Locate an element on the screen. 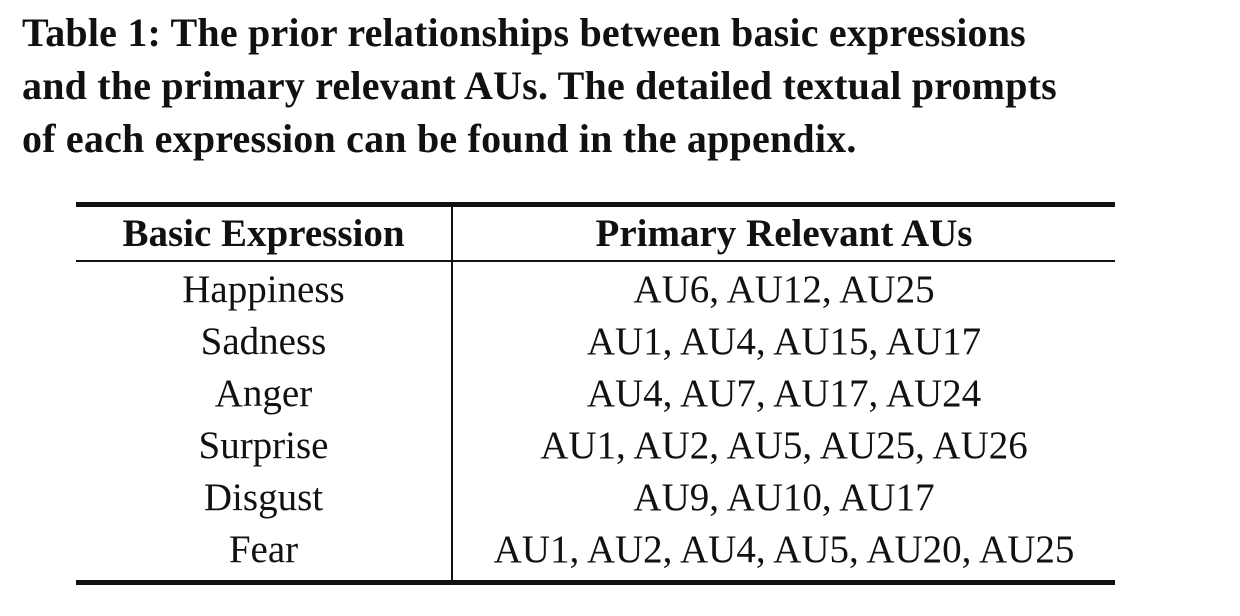 This screenshot has height=616, width=1240. au-cell: AU6, AU12, AU25 is located at coordinates (784, 289).